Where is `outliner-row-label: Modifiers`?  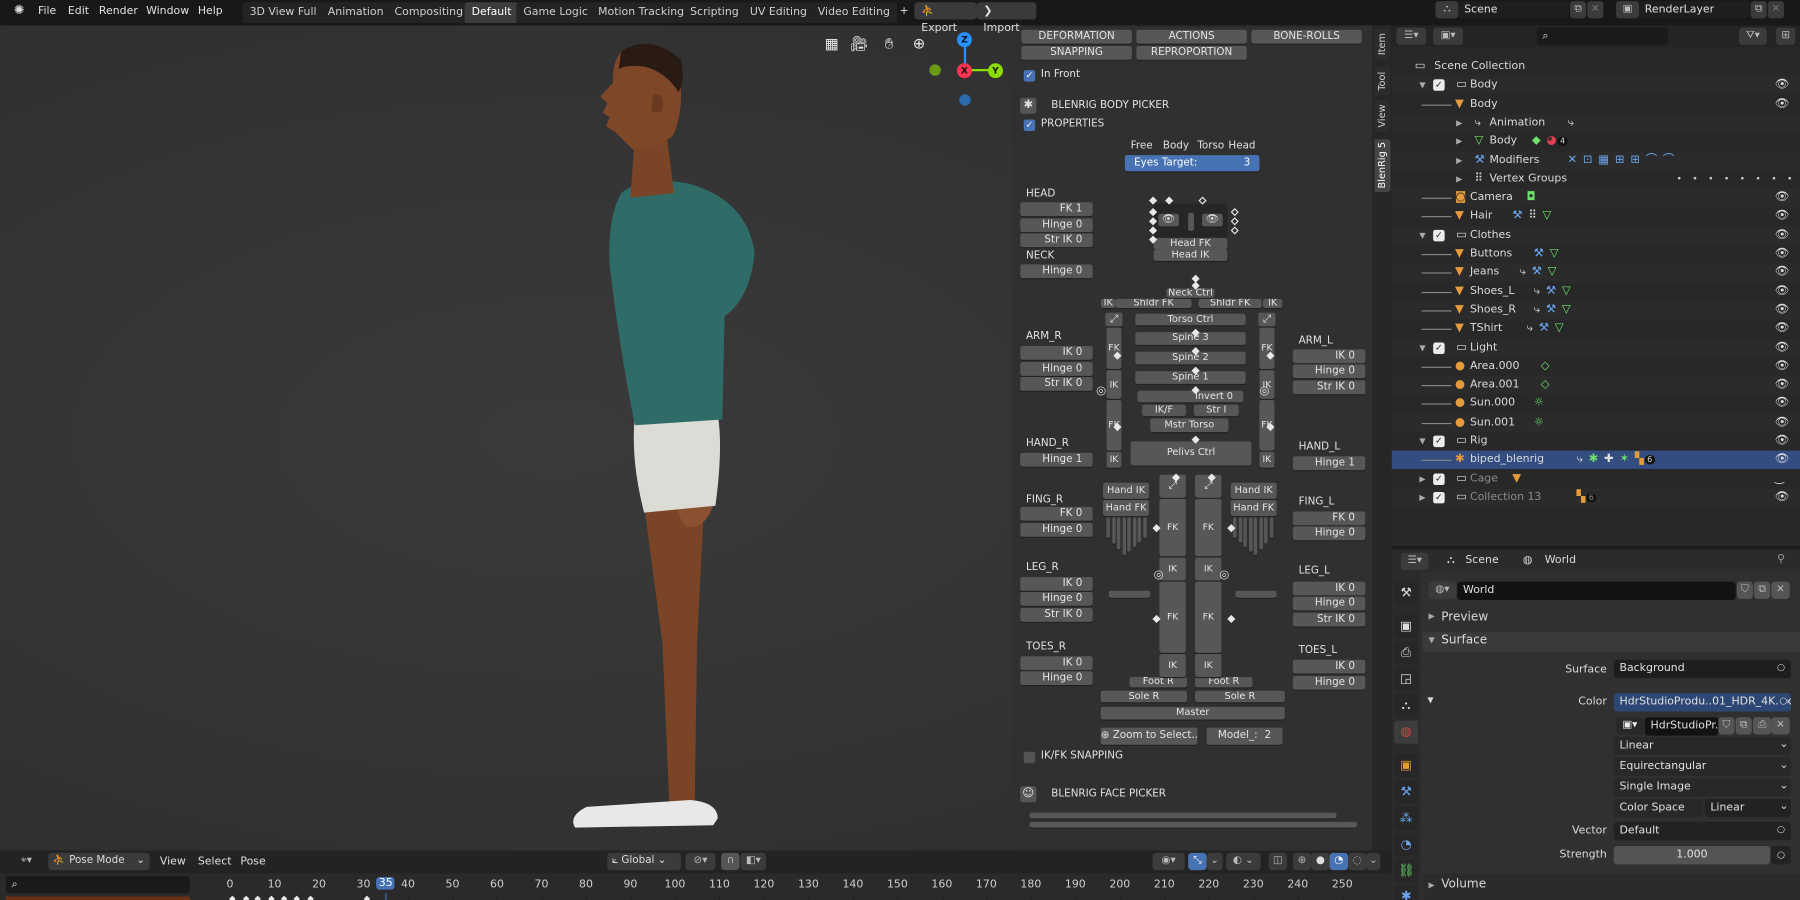
outliner-row-label: Modifiers is located at coordinates (1515, 160).